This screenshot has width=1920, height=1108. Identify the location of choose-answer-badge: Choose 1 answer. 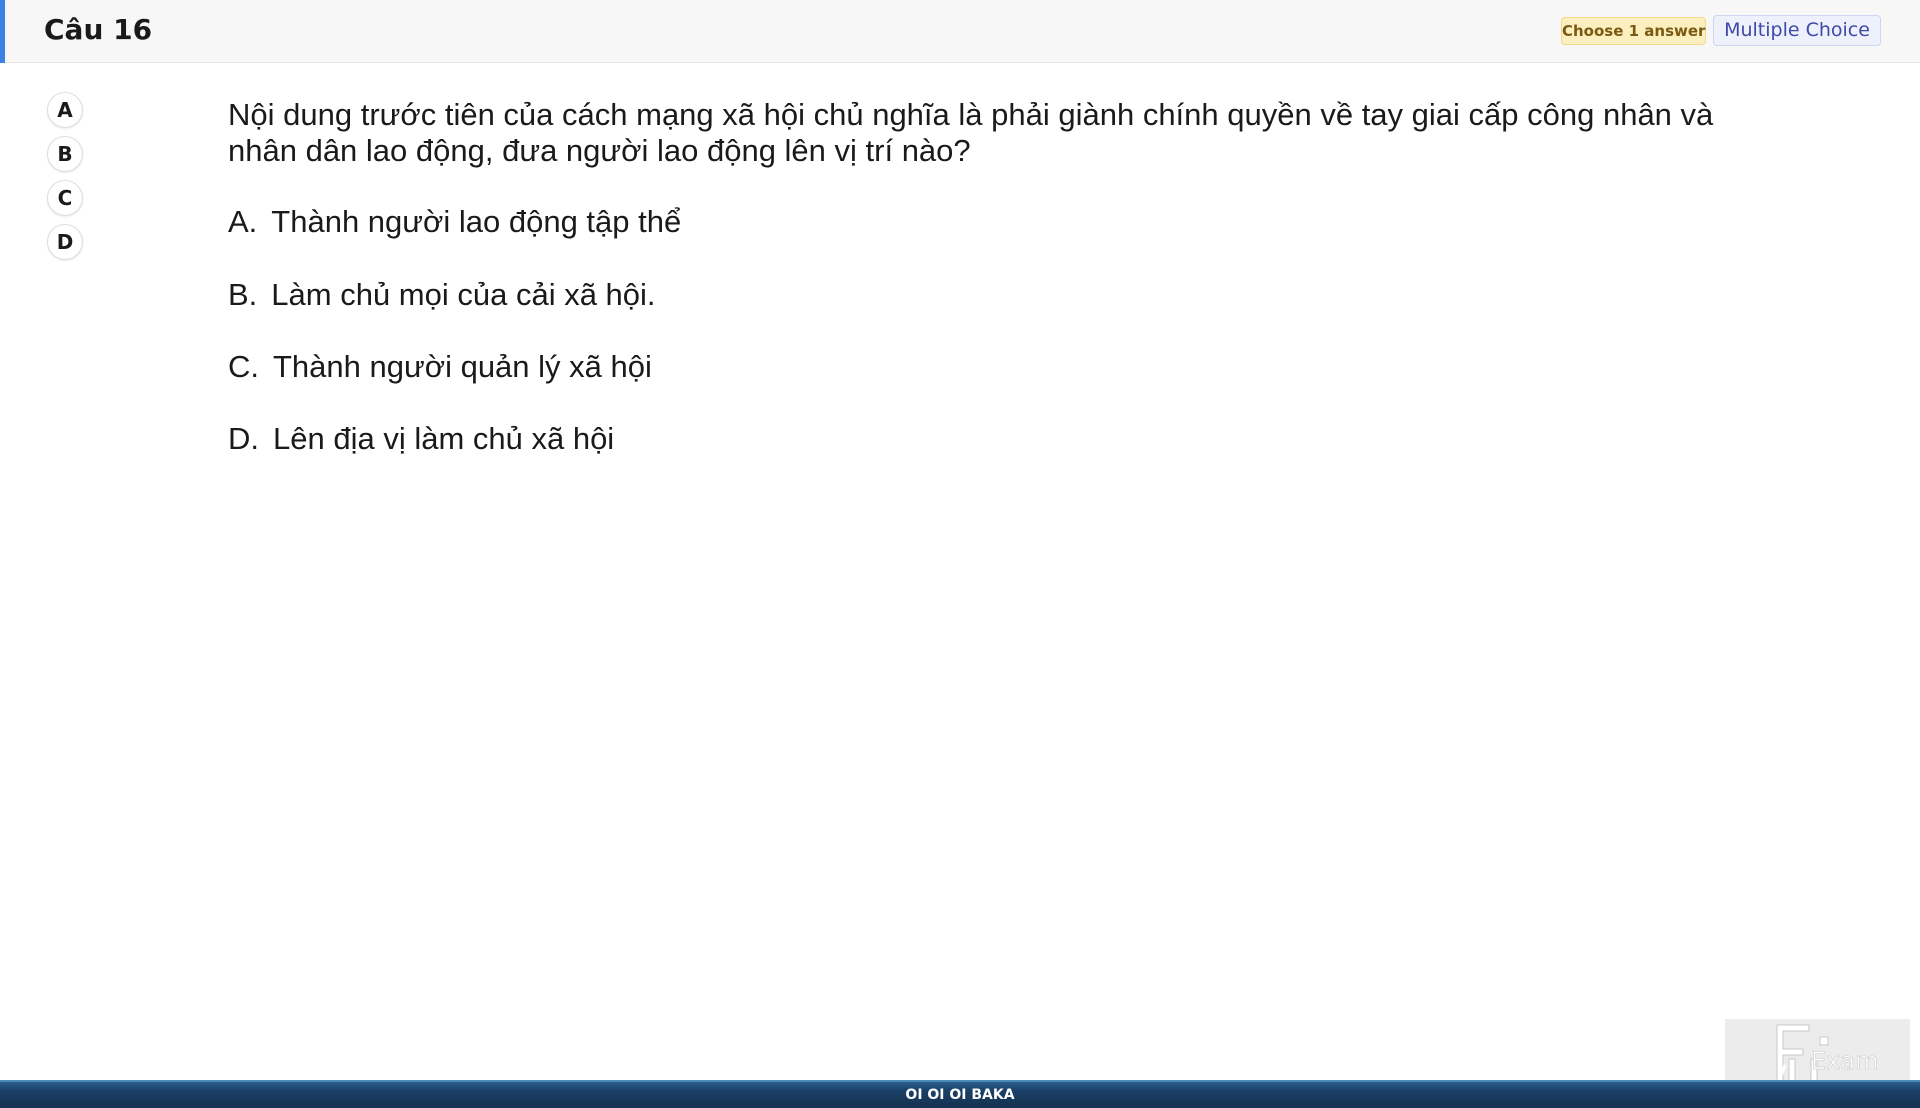
(1633, 31).